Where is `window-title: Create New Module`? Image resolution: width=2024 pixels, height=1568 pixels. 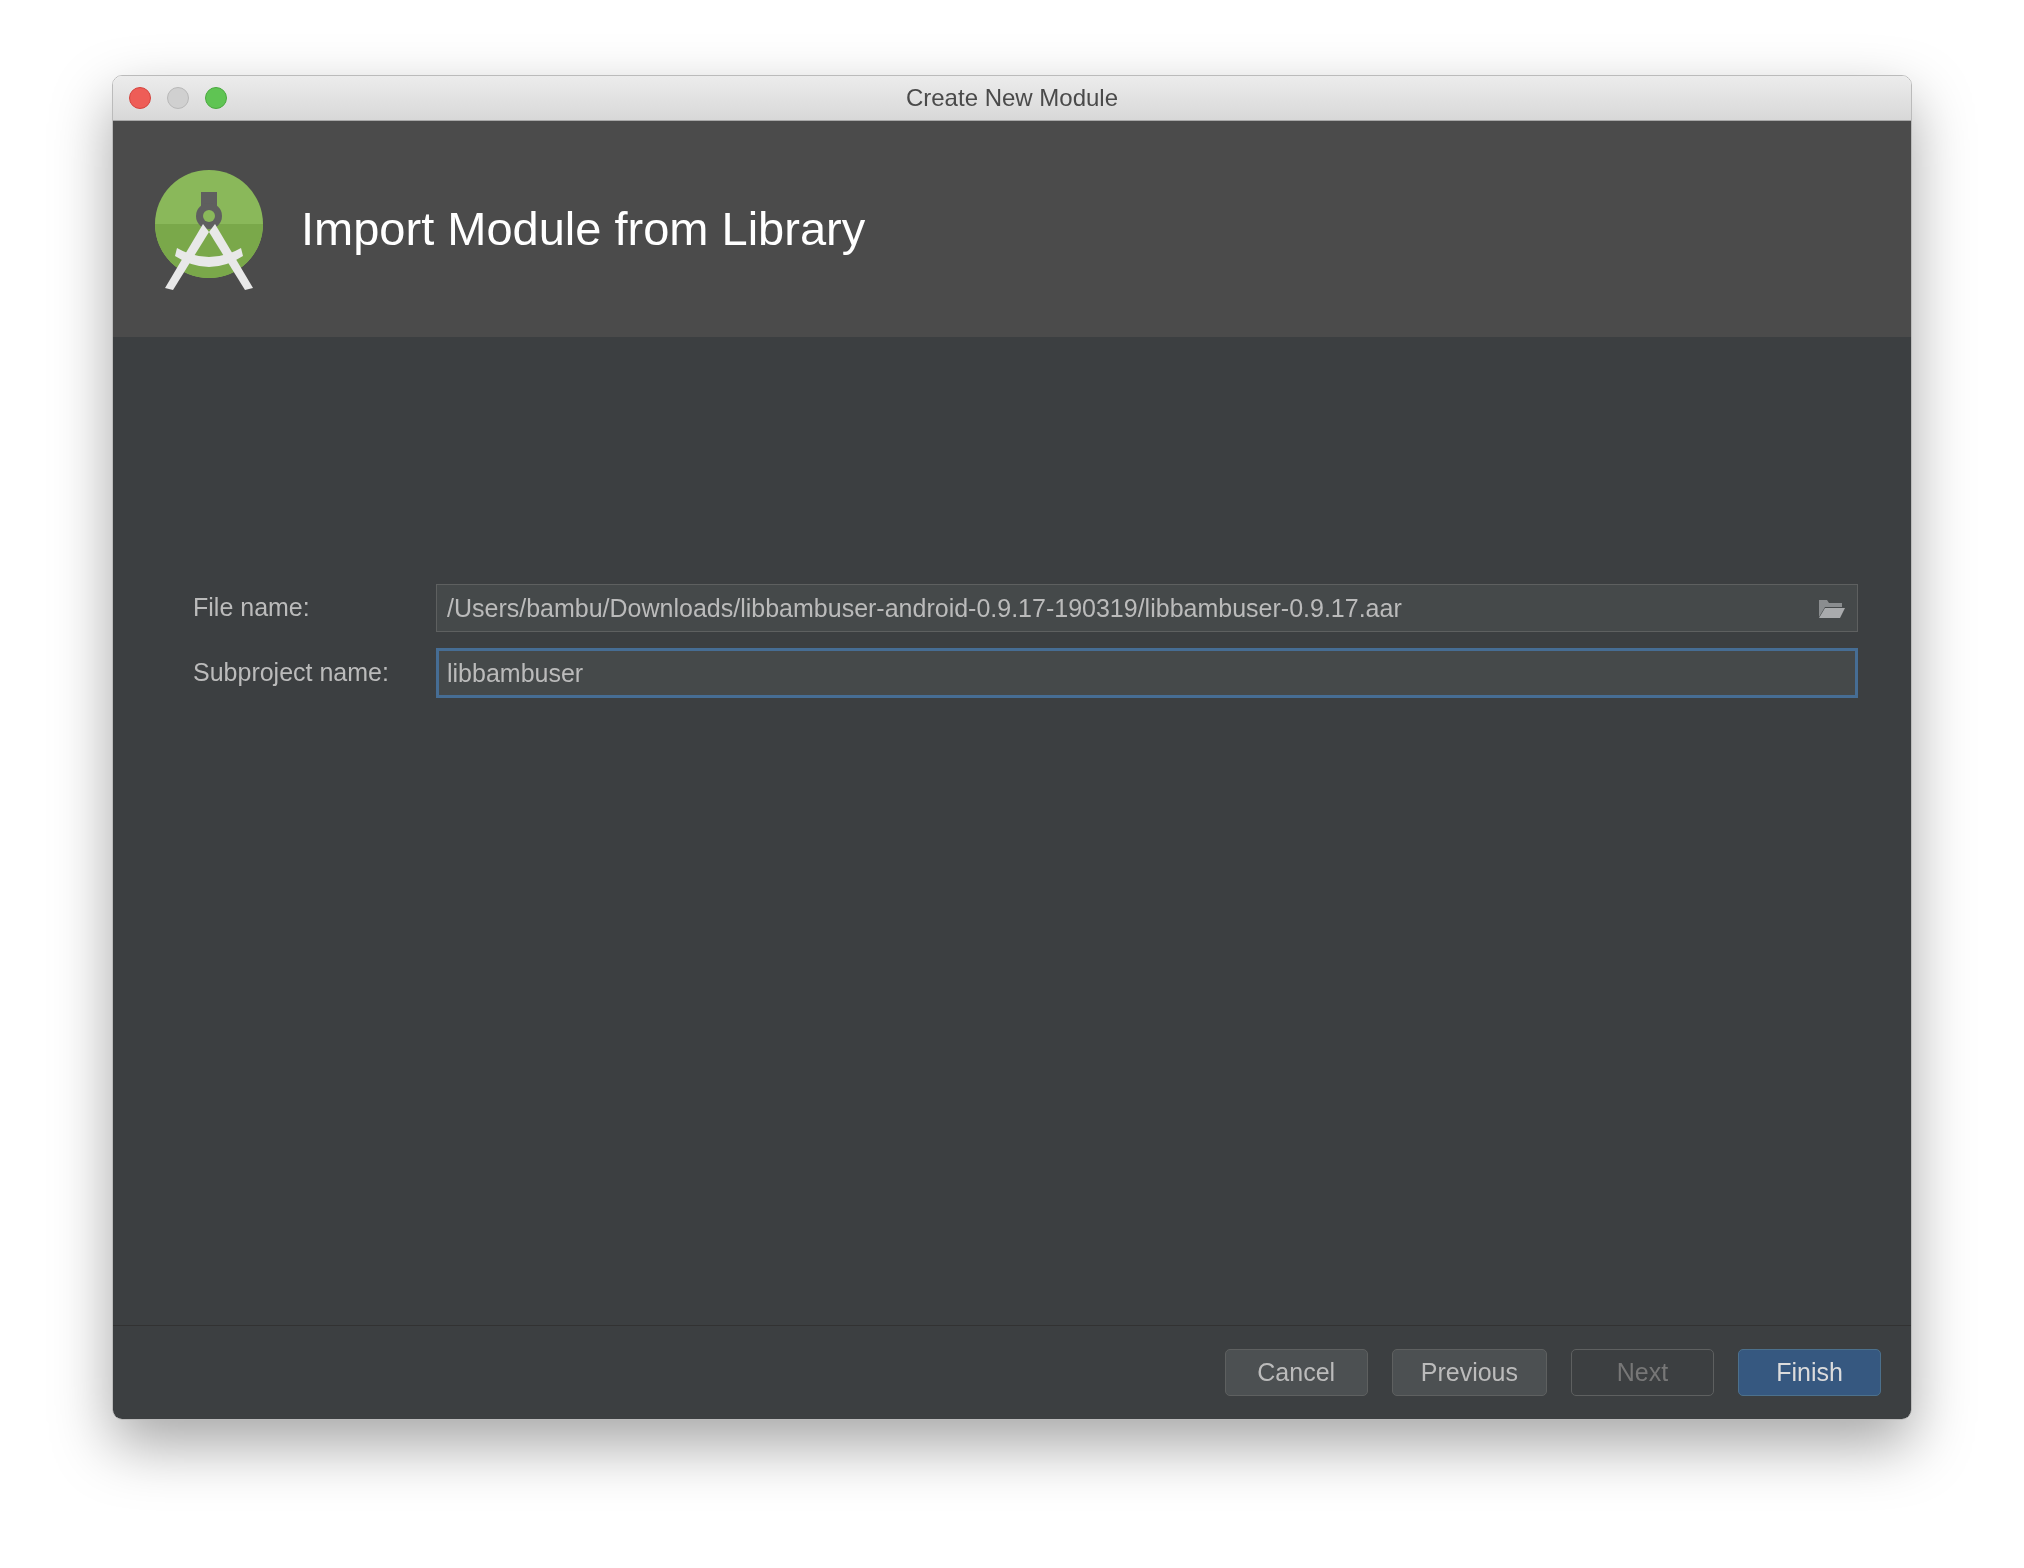
window-title: Create New Module is located at coordinates (1012, 98).